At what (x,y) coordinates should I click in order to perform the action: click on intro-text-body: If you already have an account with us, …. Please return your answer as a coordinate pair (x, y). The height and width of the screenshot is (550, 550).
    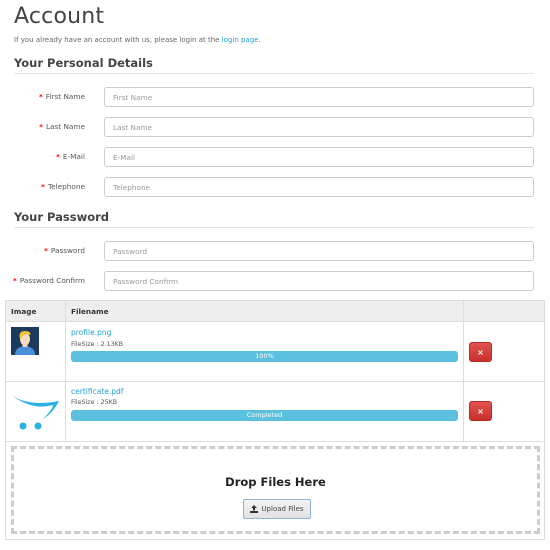
    Looking at the image, I should click on (118, 40).